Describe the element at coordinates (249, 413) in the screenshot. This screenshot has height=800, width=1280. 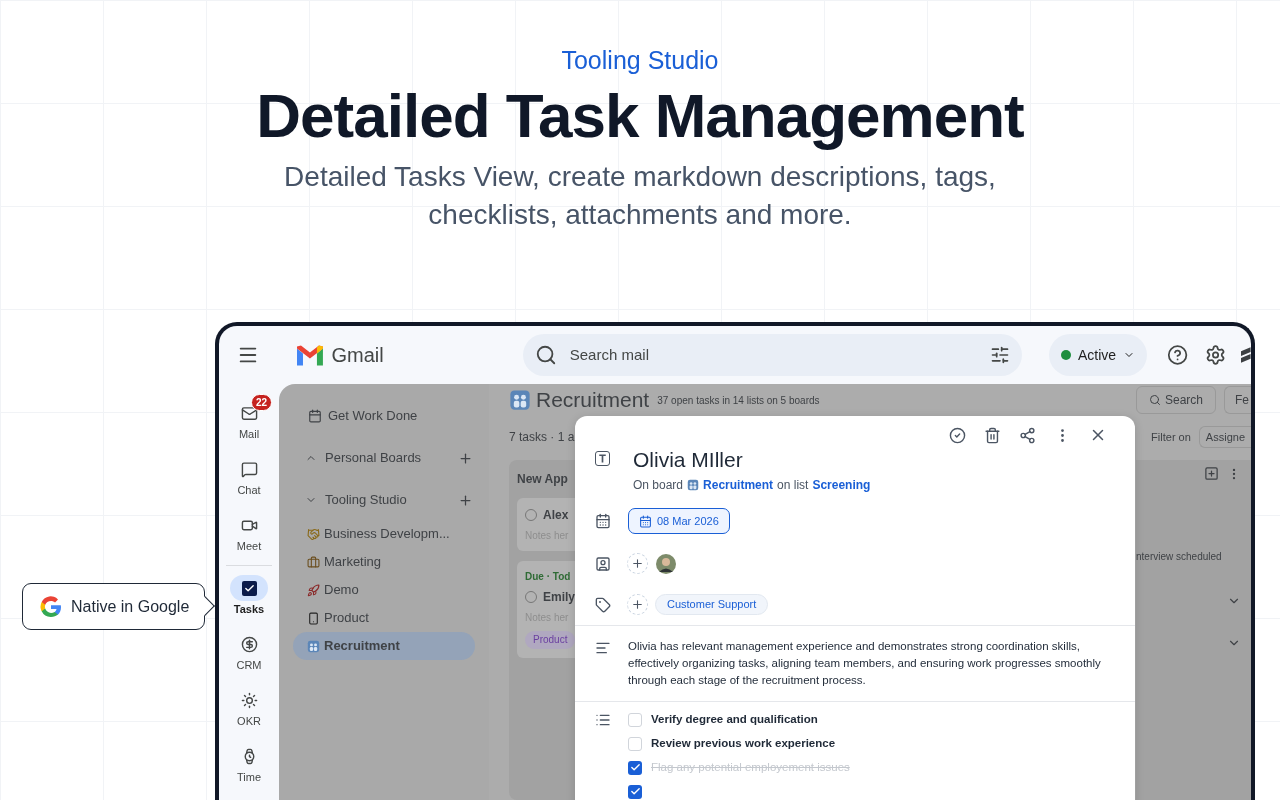
I see `mail-icon` at that location.